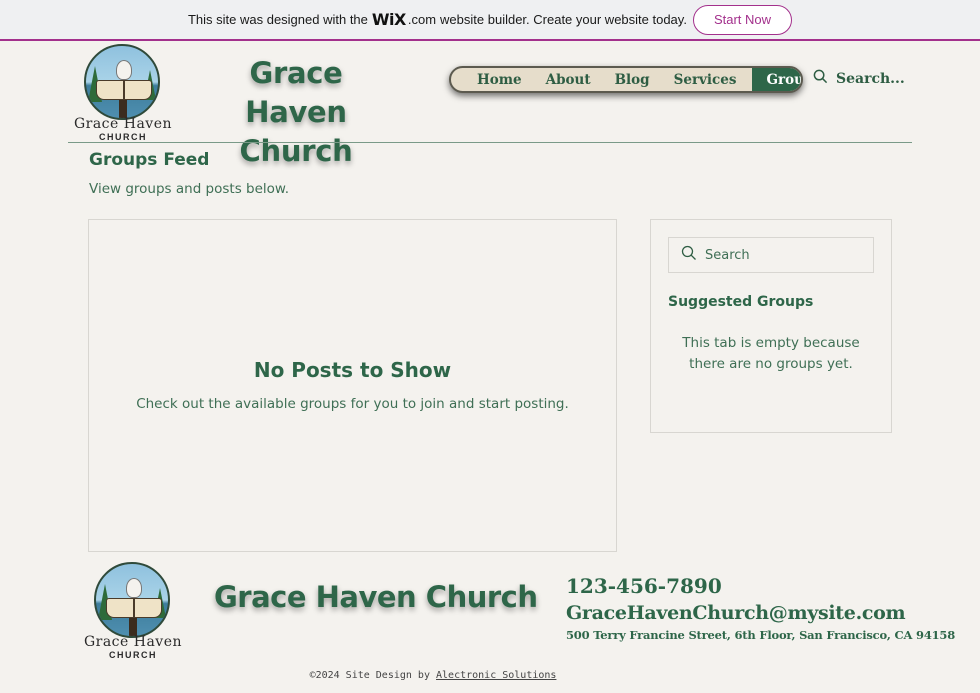  I want to click on main-nav: Home About Blog Services Groups, so click(626, 79).